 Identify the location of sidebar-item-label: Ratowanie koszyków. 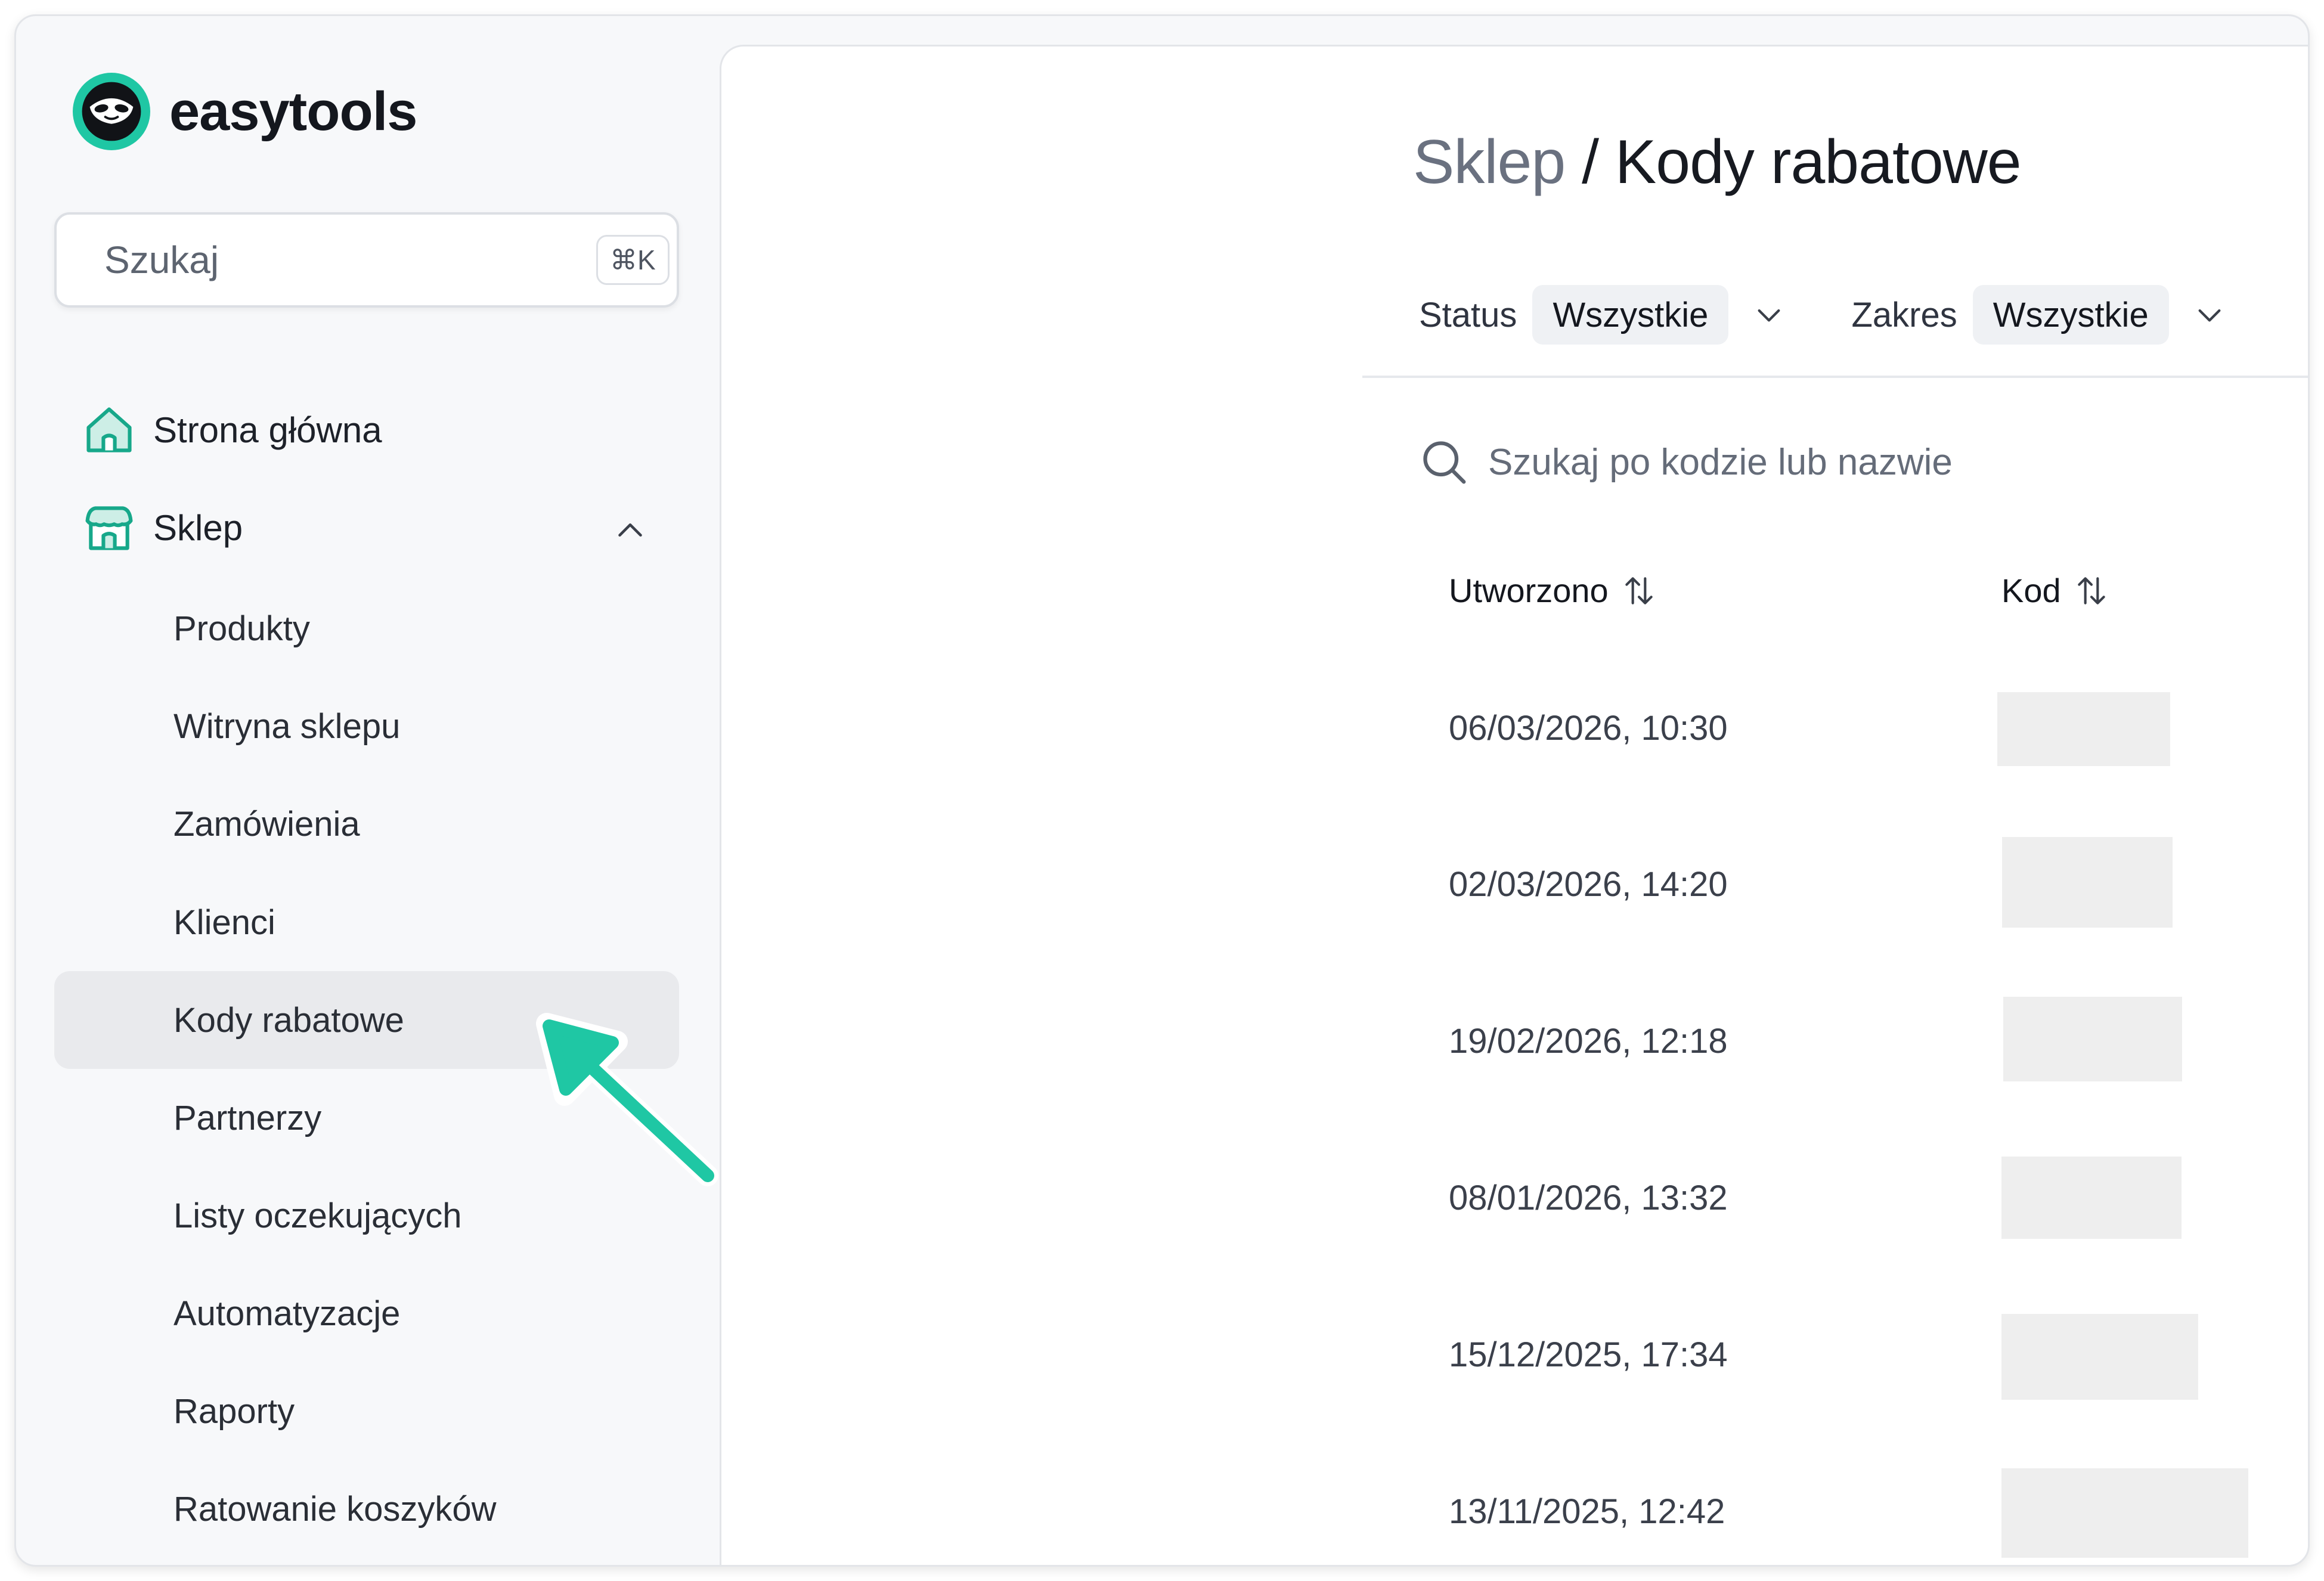
(335, 1509).